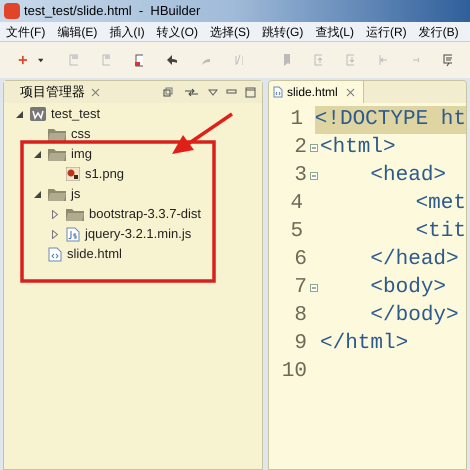  I want to click on line-number: 9, so click(300, 344).